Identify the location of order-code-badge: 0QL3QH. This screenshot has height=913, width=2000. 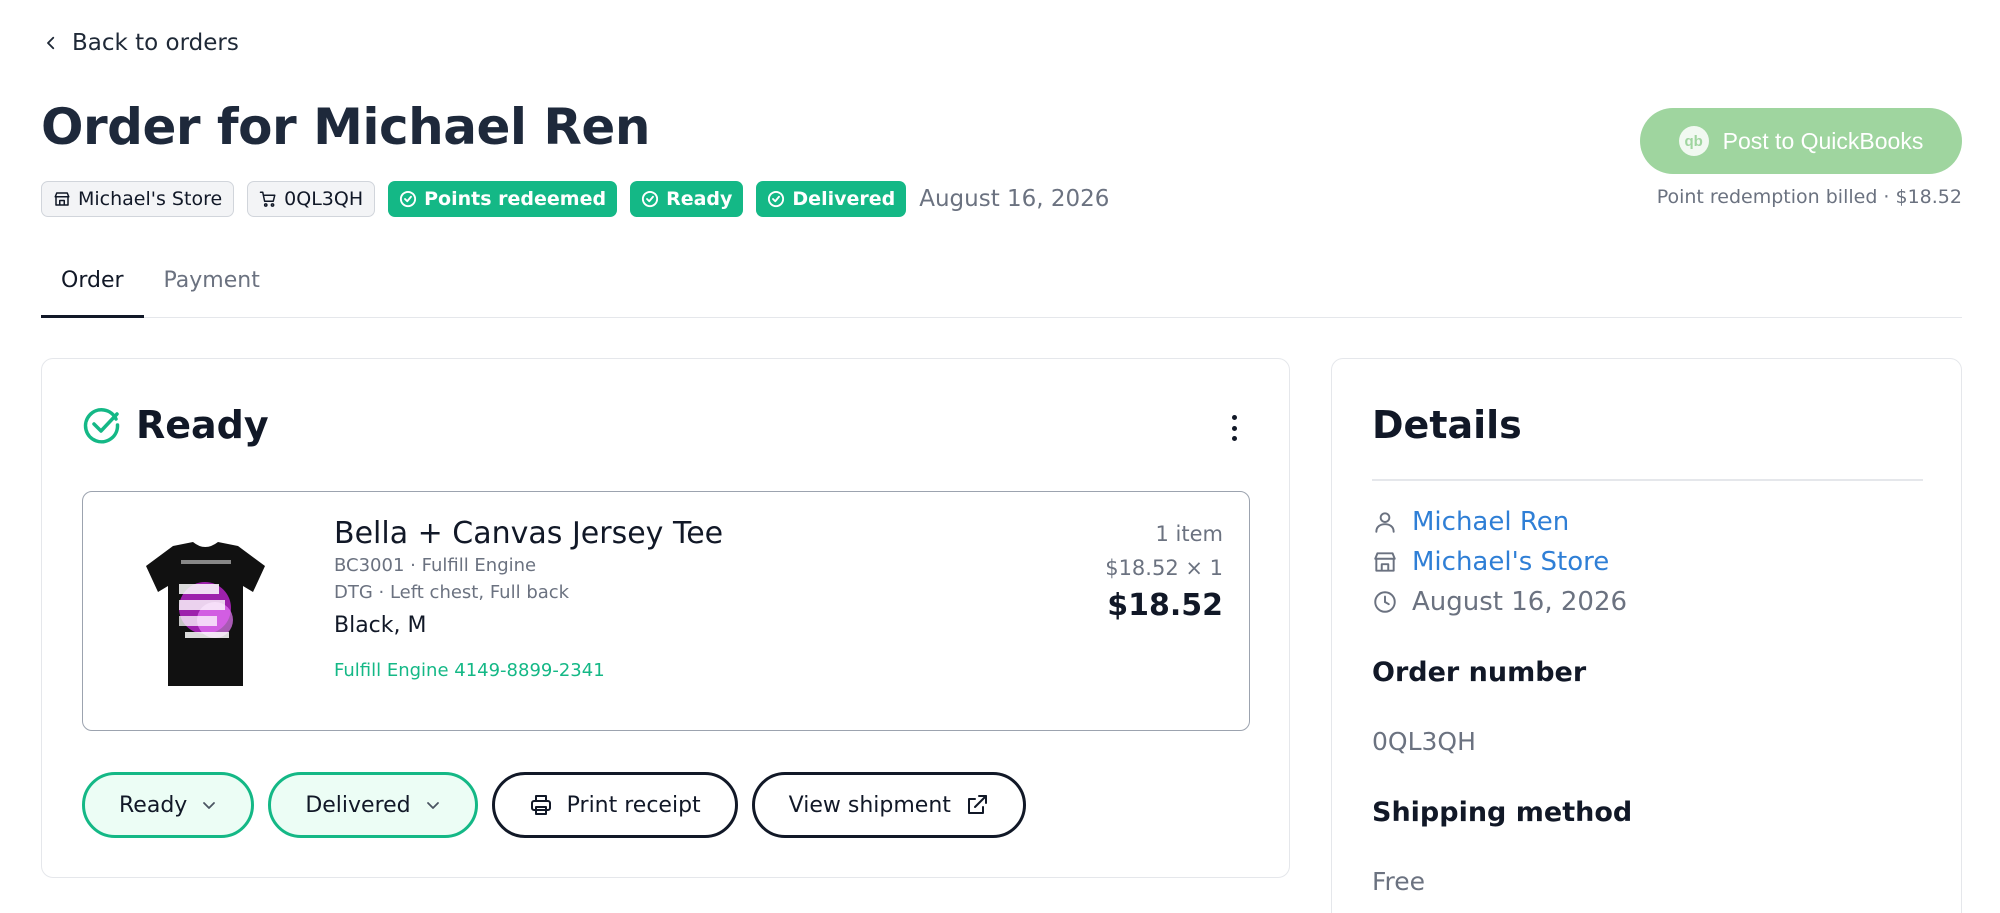
(311, 199).